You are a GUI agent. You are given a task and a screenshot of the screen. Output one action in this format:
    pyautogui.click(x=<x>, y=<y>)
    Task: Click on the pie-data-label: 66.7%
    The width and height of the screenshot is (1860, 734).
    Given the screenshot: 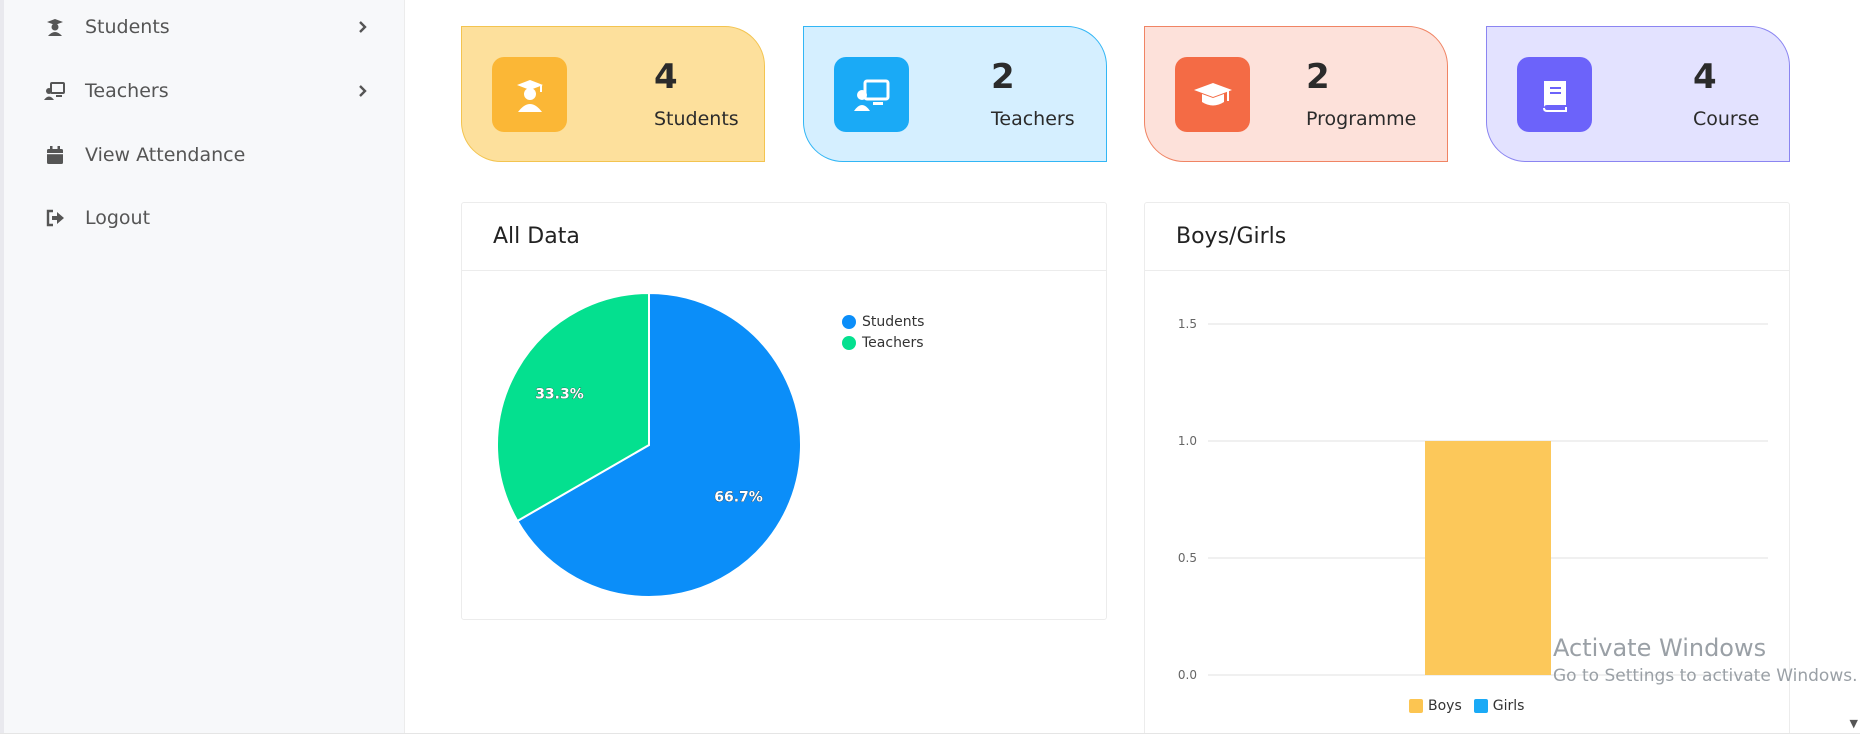 What is the action you would take?
    pyautogui.click(x=738, y=498)
    